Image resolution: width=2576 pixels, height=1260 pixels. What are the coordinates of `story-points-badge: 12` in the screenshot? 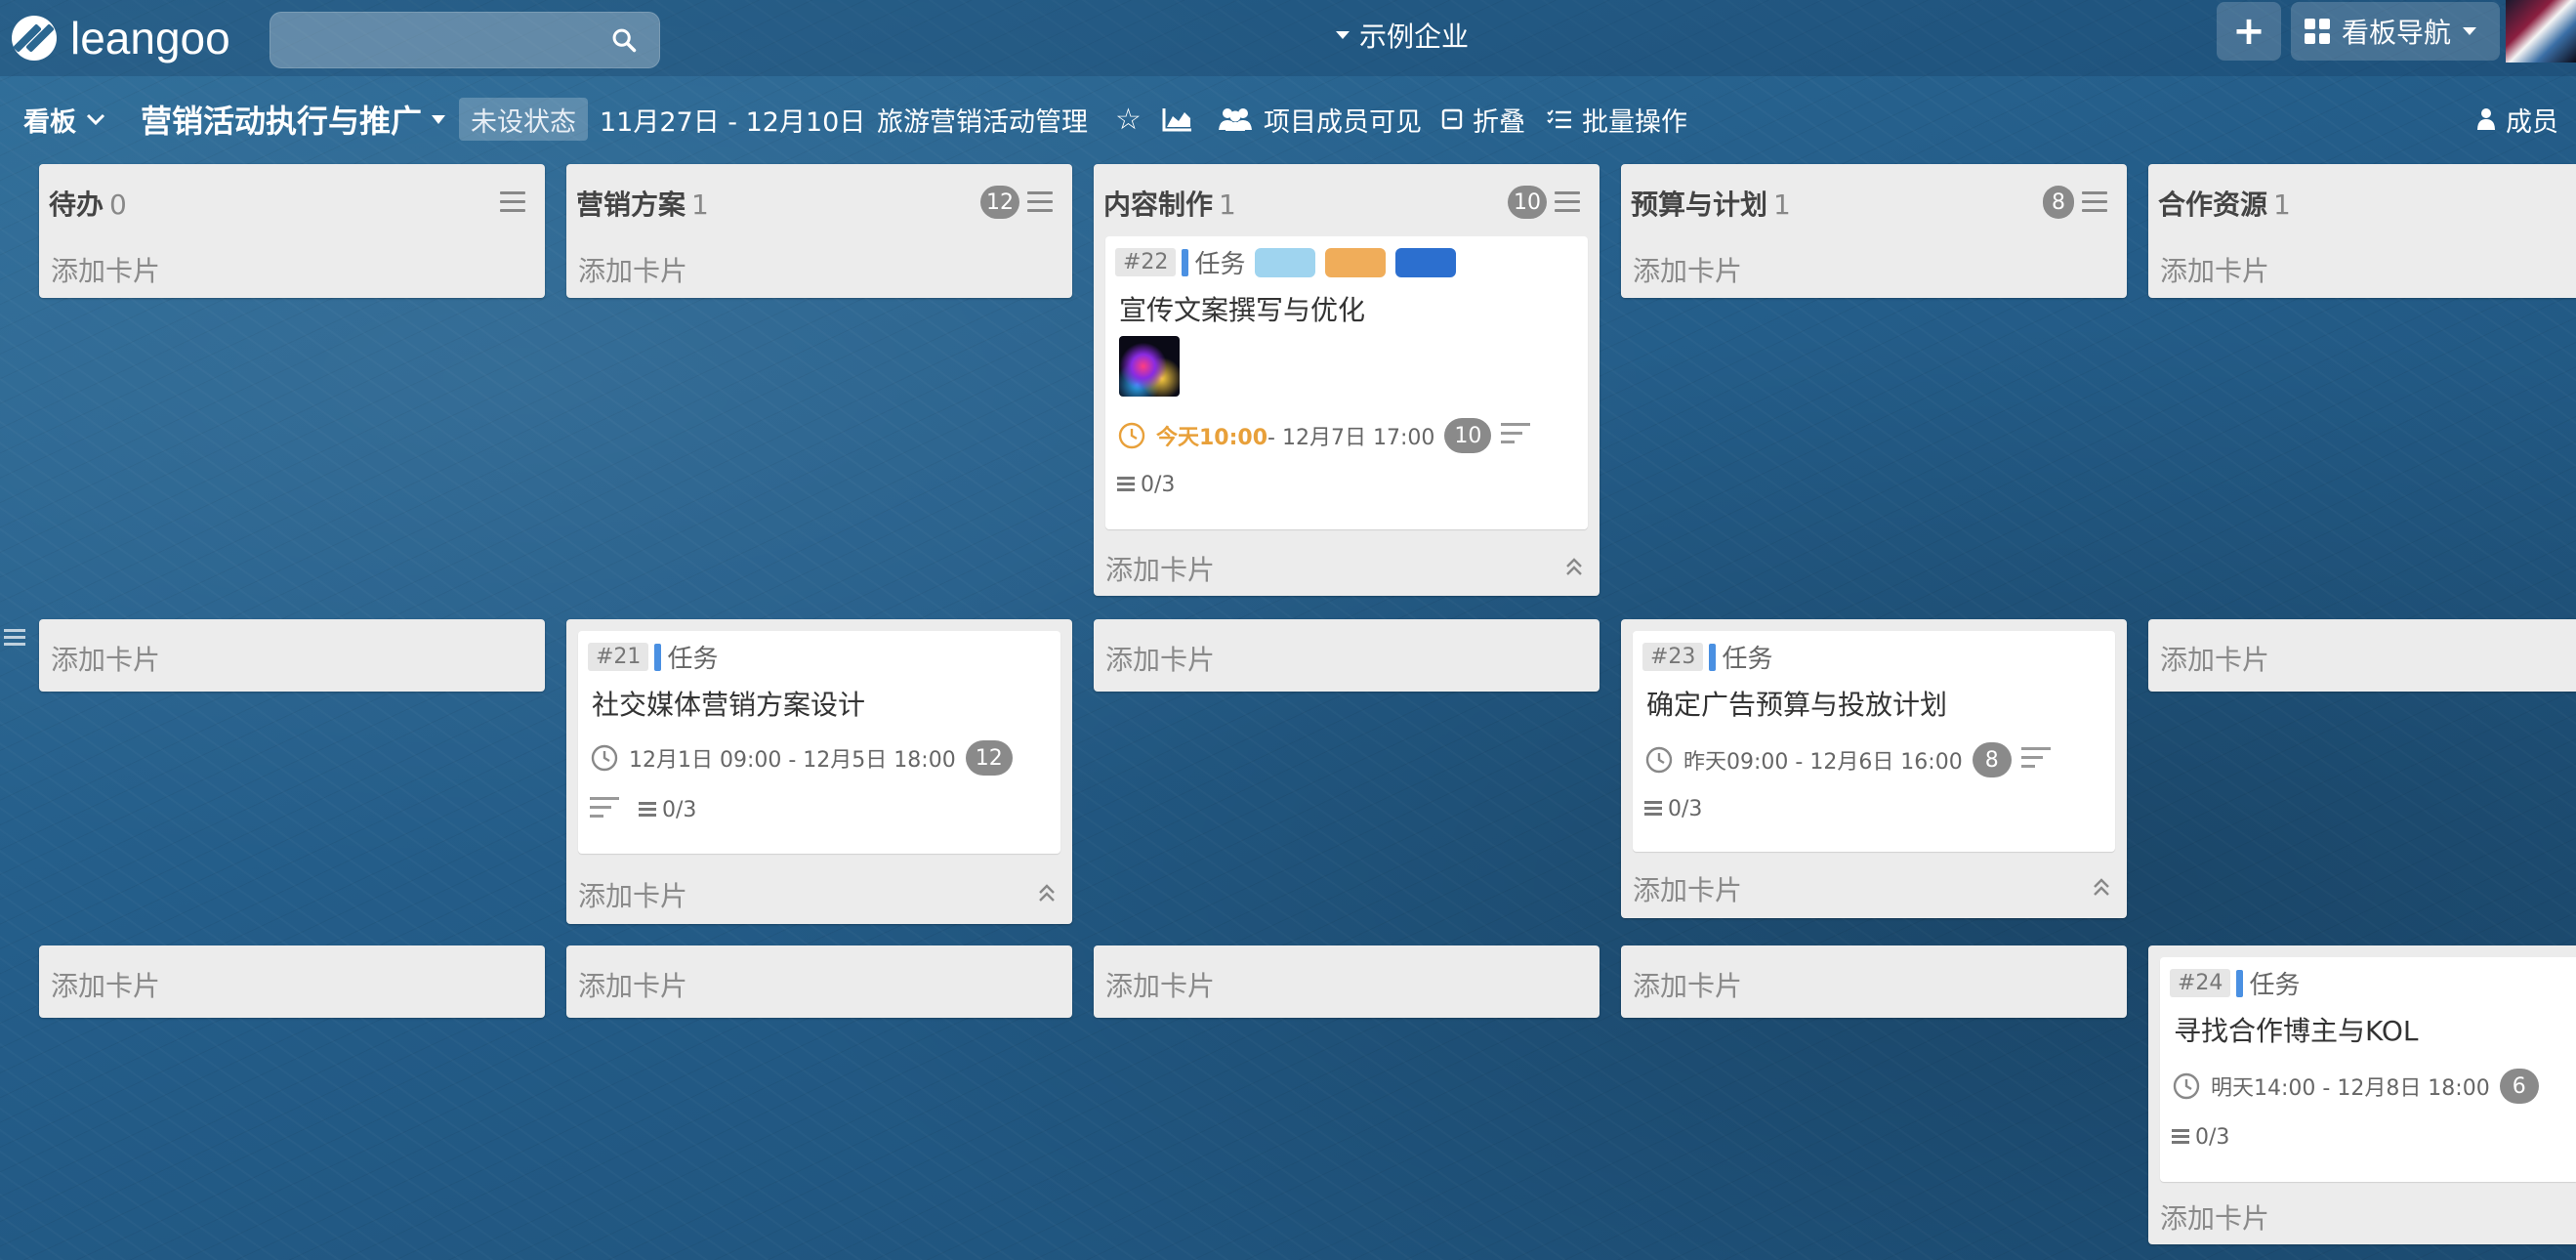 It's located at (989, 758).